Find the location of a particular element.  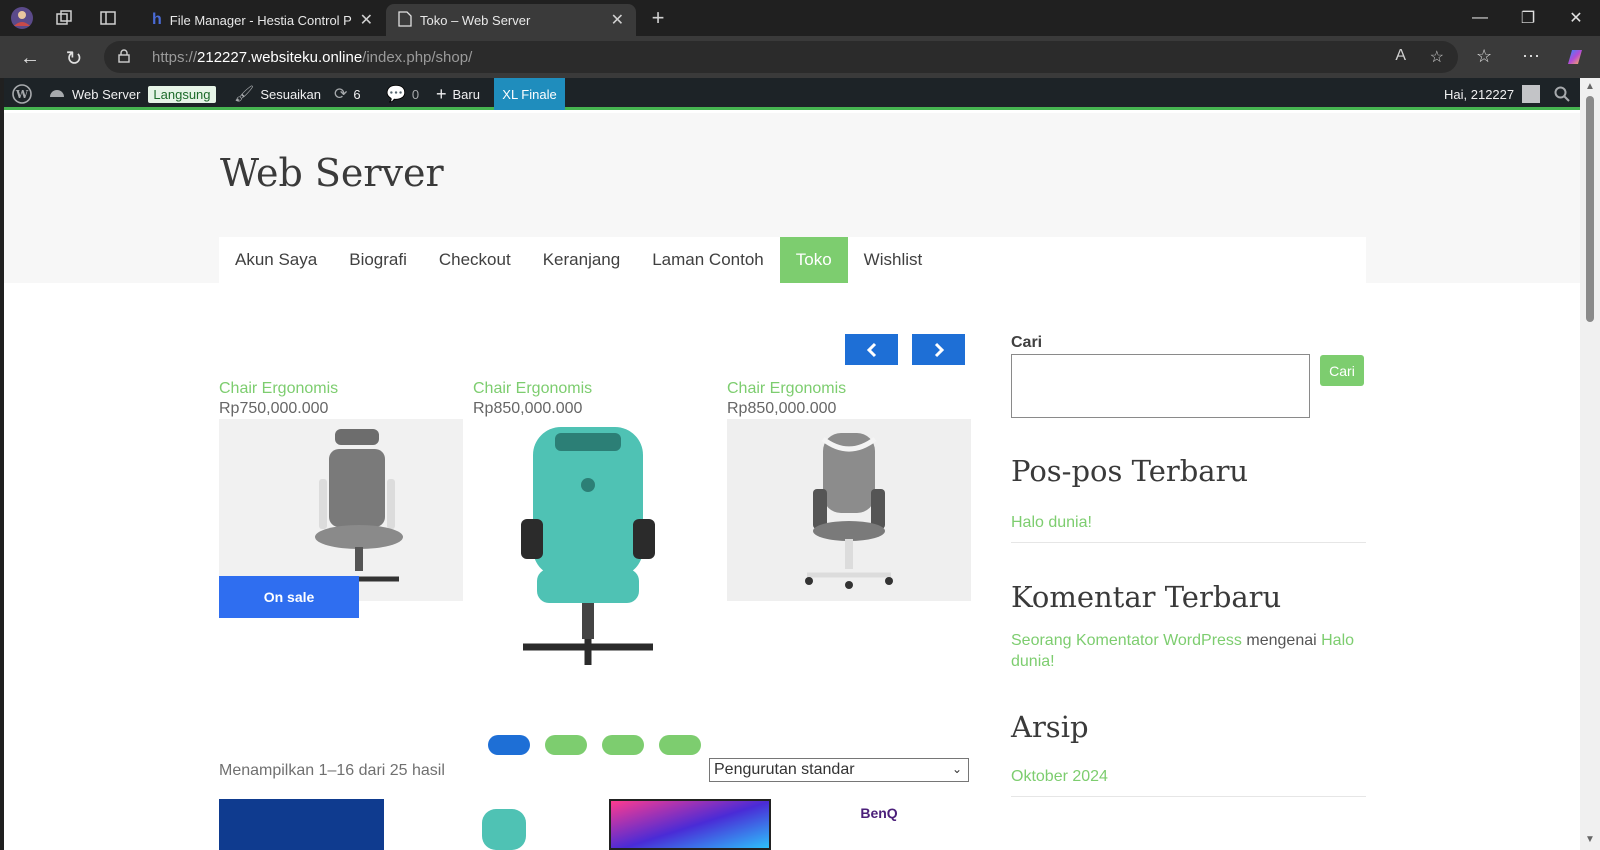

search-button: Cari is located at coordinates (1342, 370).